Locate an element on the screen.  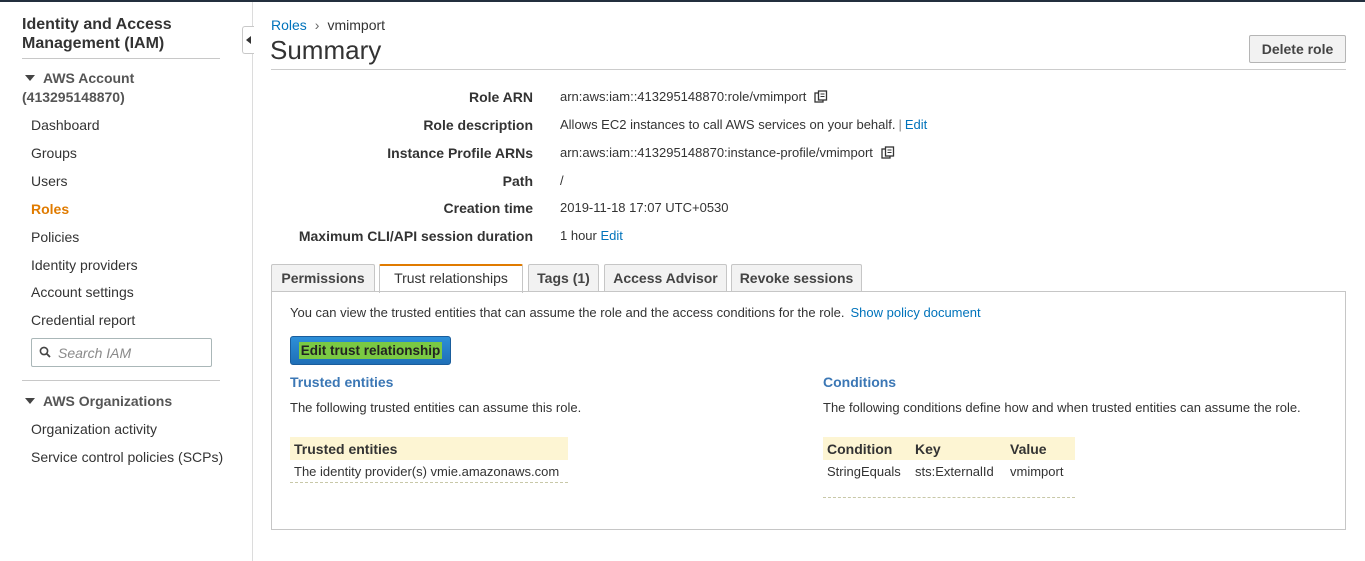
summary-path: Path / is located at coordinates (808, 183).